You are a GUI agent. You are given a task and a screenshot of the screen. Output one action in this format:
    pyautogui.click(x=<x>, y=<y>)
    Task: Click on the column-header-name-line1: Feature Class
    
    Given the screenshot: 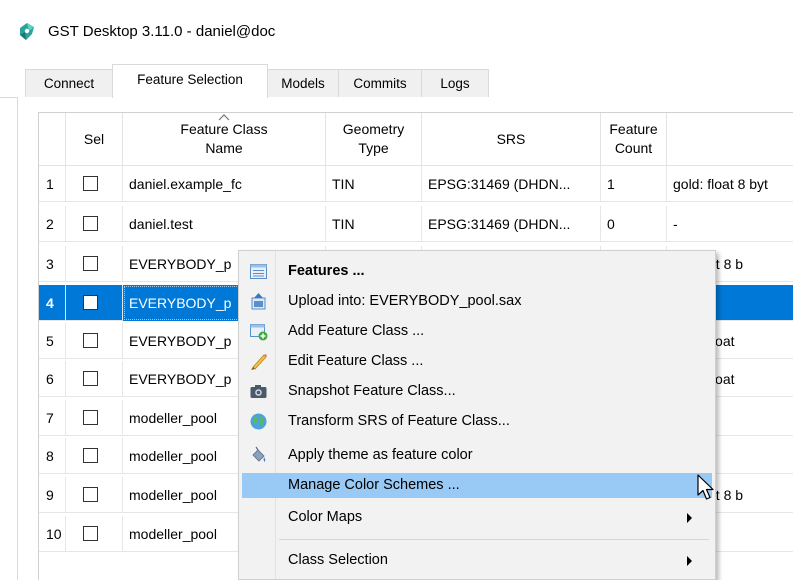 What is the action you would take?
    pyautogui.click(x=224, y=129)
    